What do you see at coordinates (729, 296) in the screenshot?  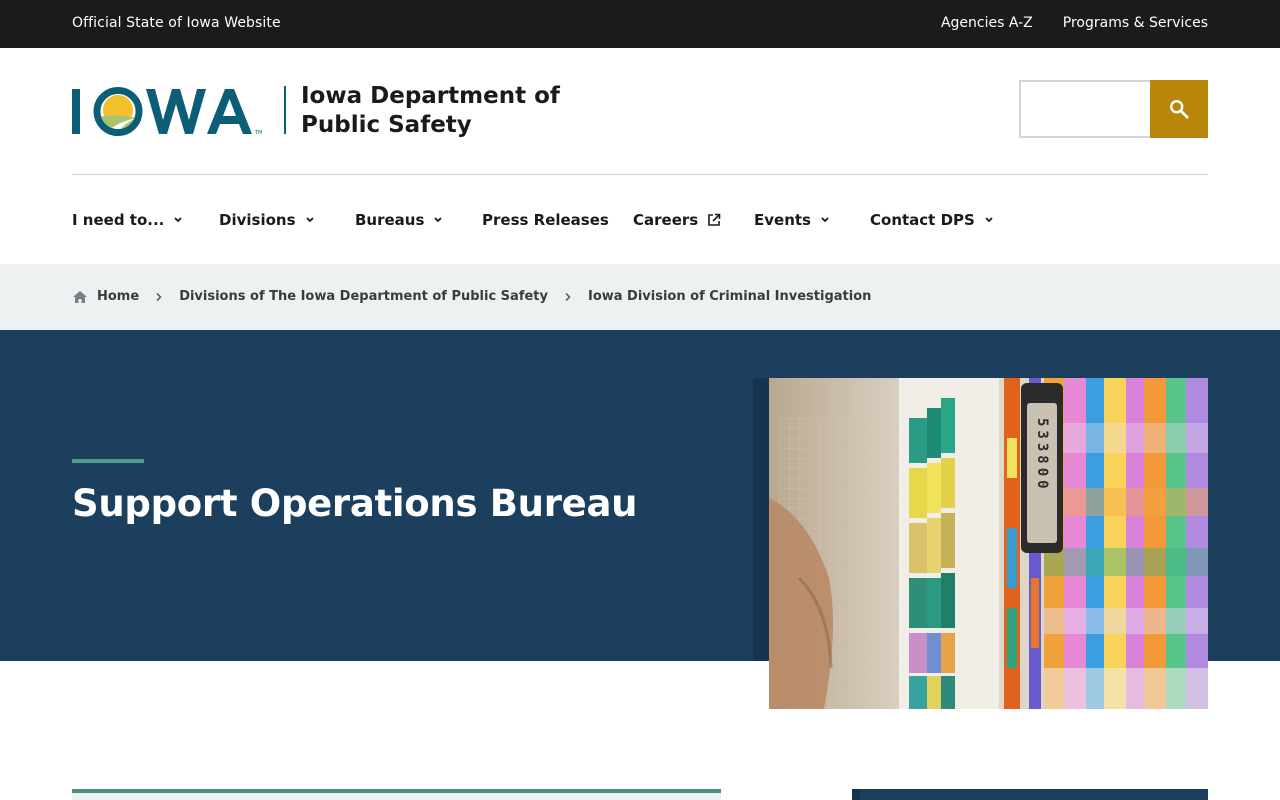 I see `breadcrumb-dci-link: Iowa Division of Criminal Investigation` at bounding box center [729, 296].